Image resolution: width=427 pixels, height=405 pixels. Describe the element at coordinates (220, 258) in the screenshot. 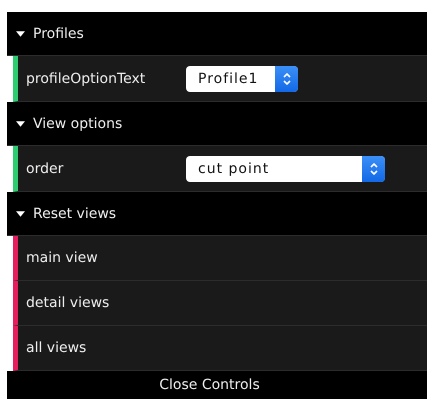

I see `action-row: main view` at that location.